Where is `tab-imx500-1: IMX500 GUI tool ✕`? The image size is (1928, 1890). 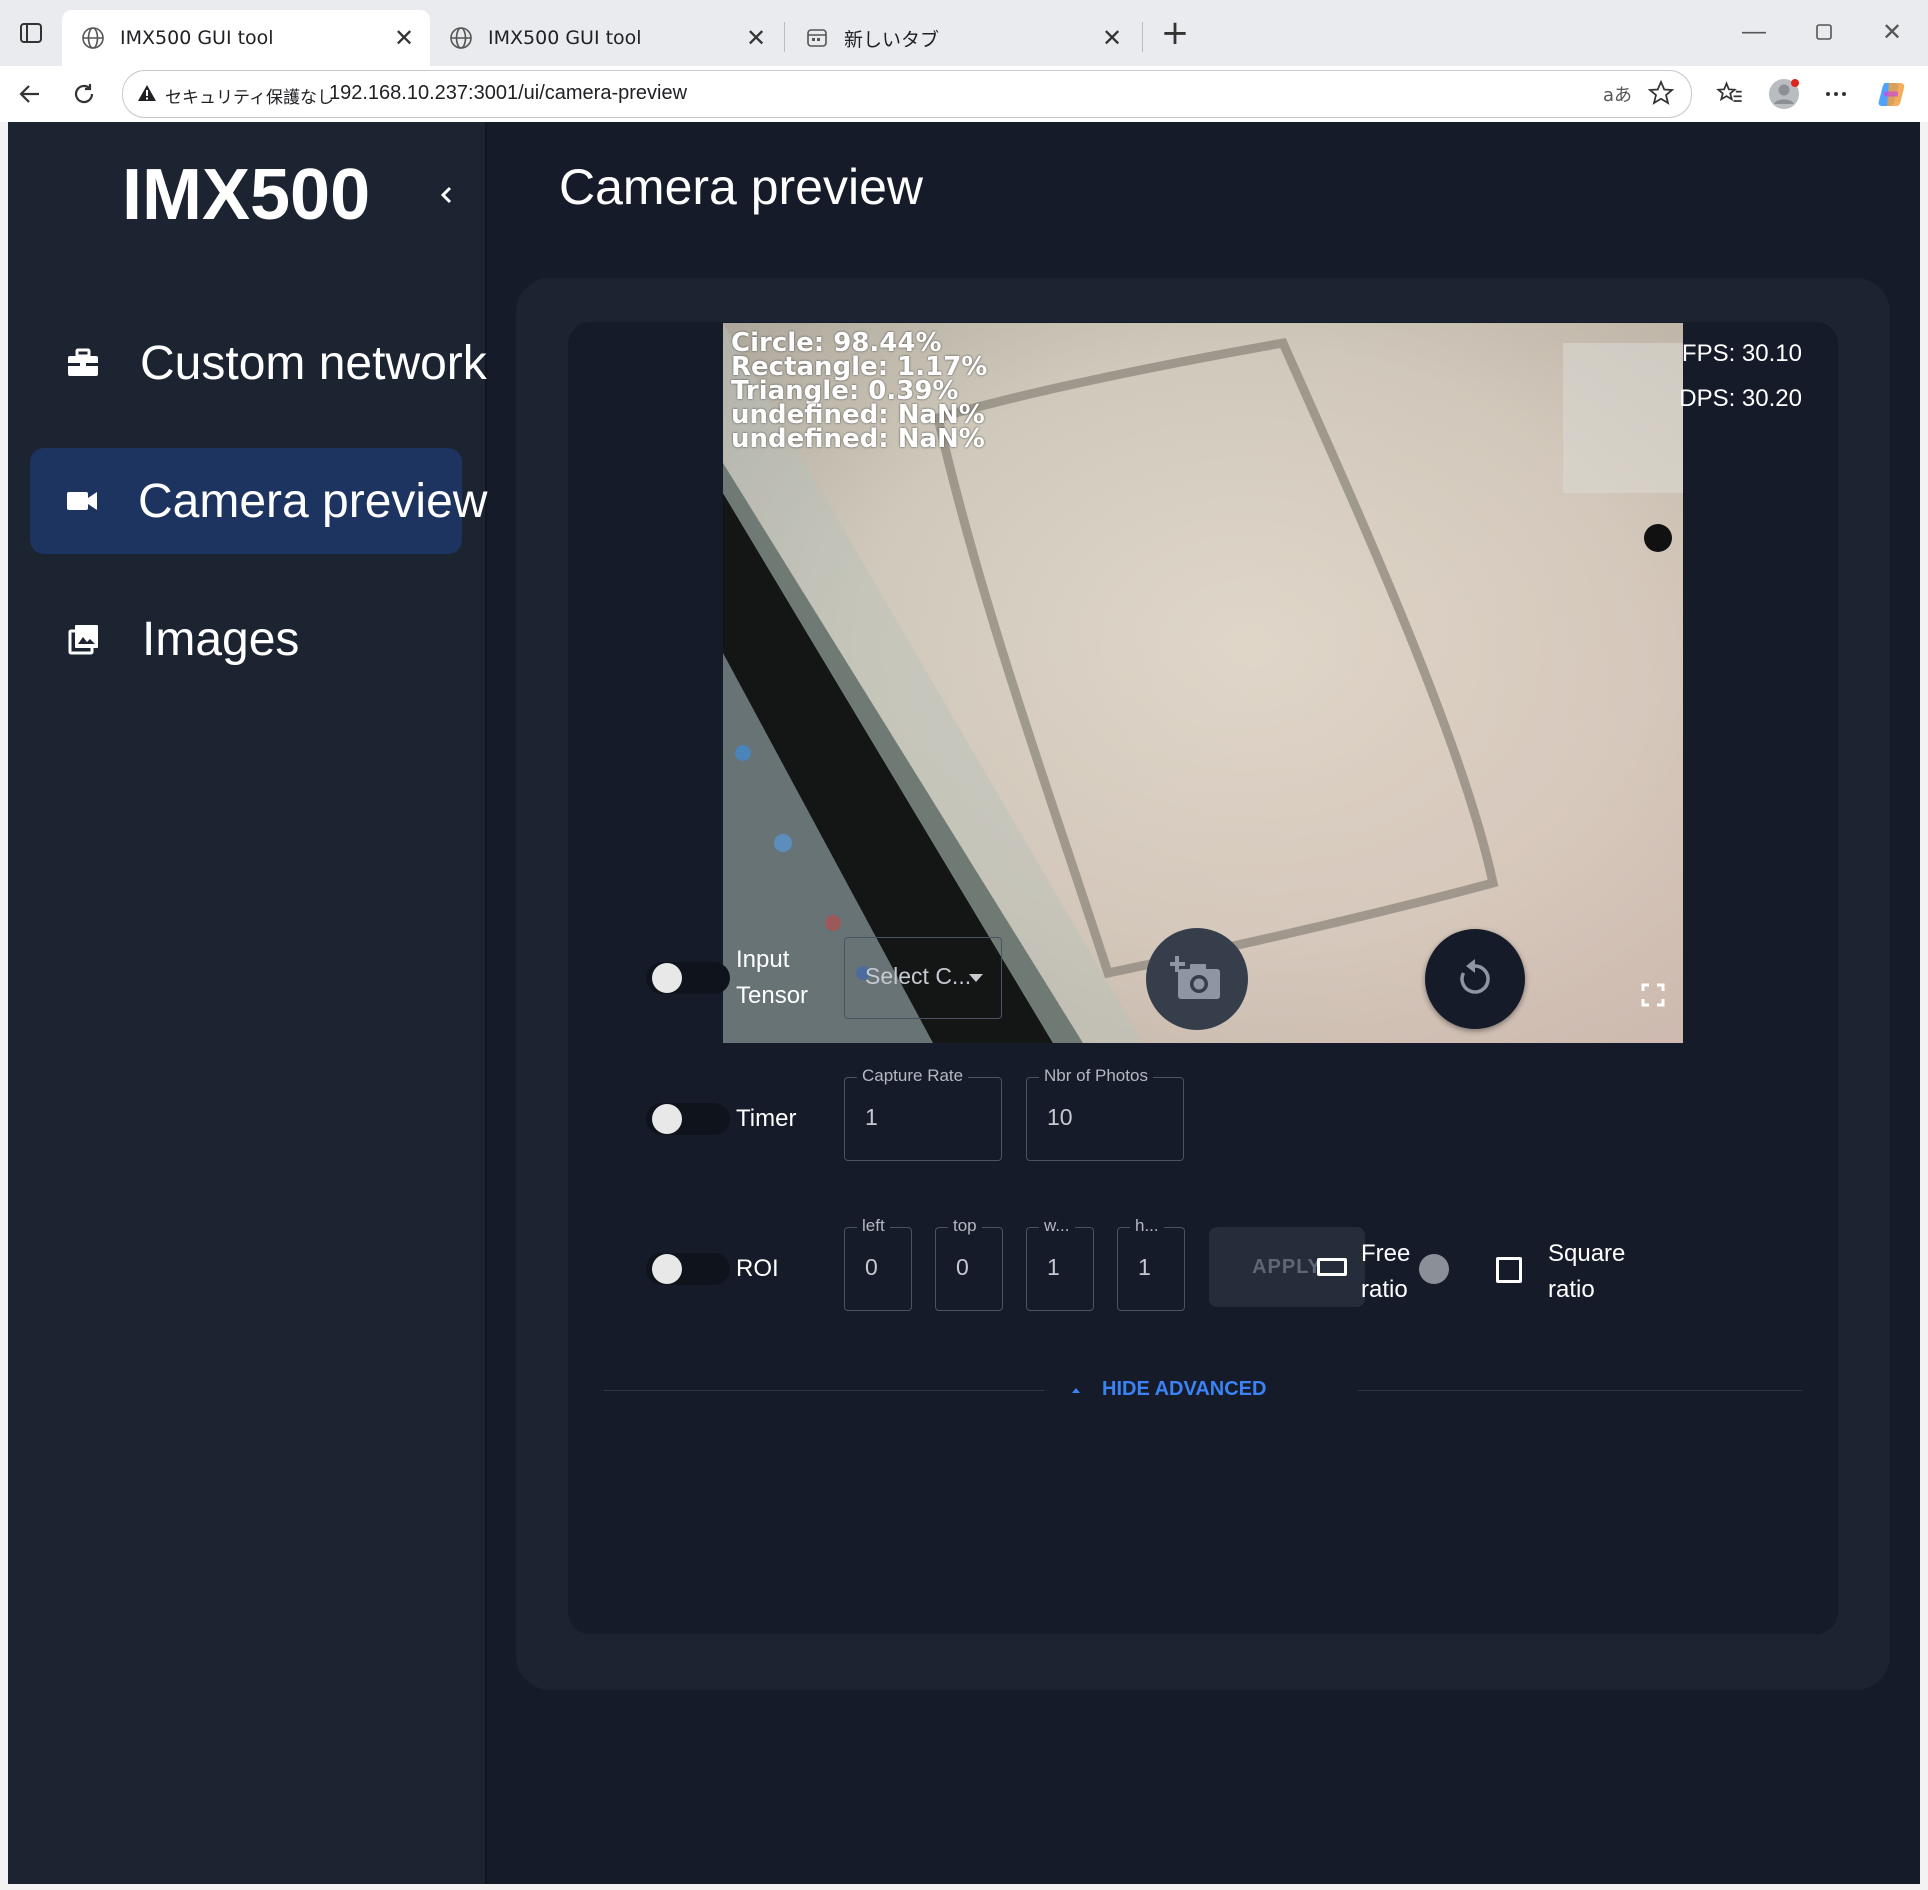 tab-imx500-1: IMX500 GUI tool ✕ is located at coordinates (246, 38).